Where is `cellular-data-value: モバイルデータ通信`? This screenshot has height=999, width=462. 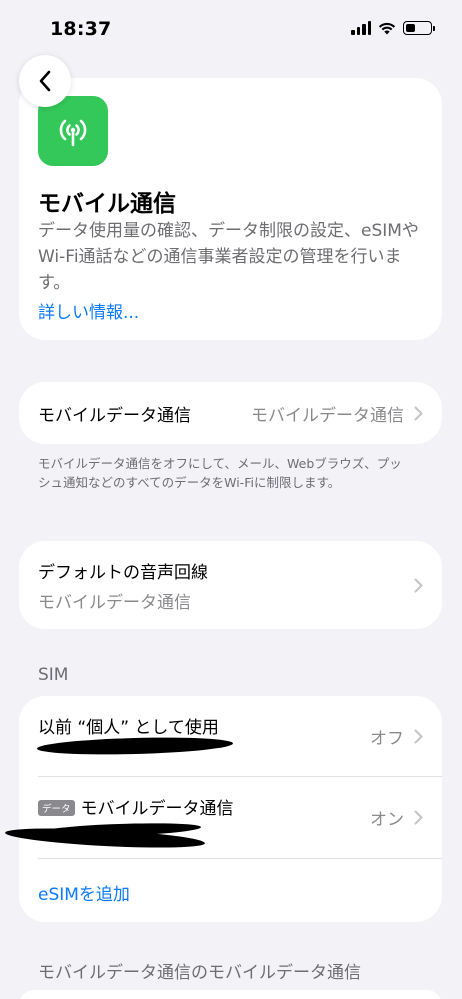
cellular-data-value: モバイルデータ通信 is located at coordinates (327, 415).